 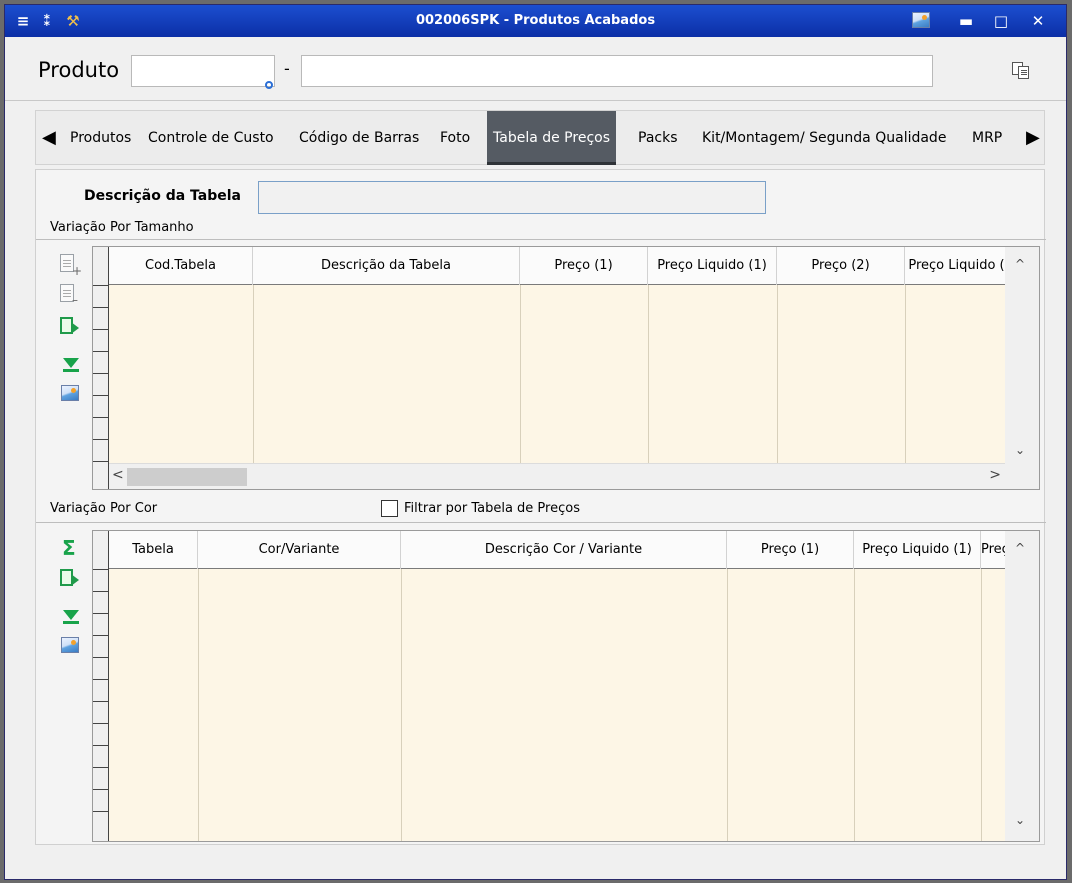 I want to click on column-header: Cor/Variante, so click(x=299, y=550).